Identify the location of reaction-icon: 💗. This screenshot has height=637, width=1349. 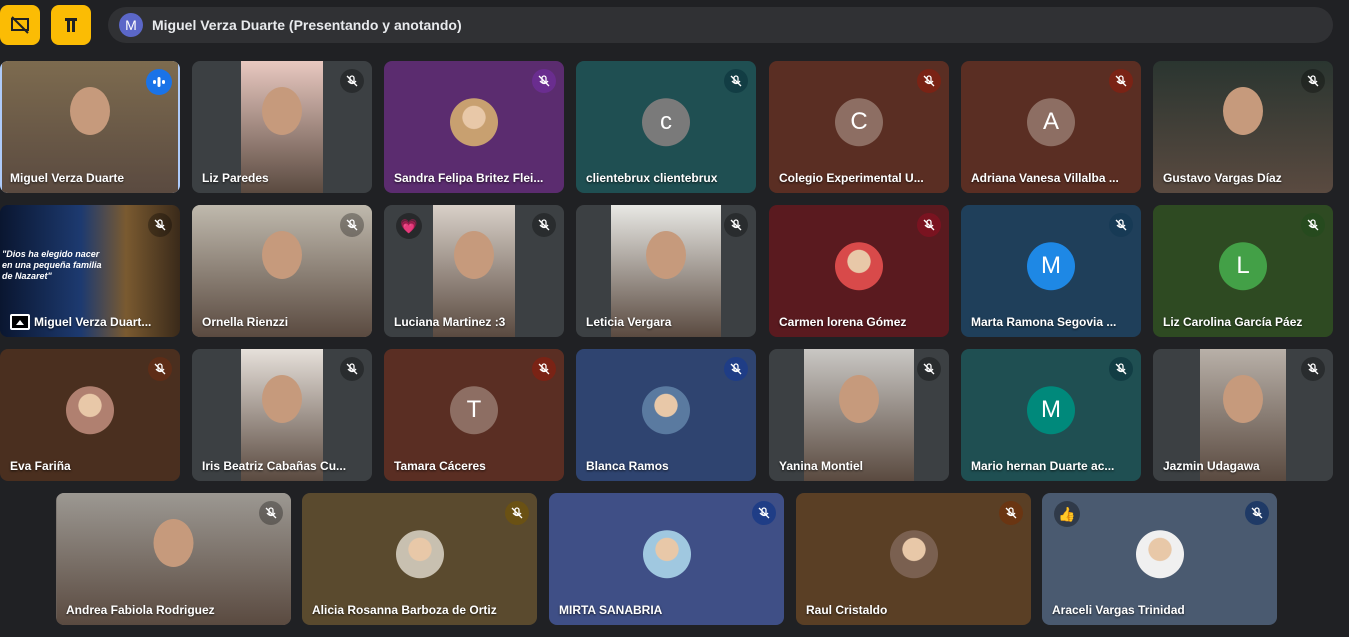
(409, 226).